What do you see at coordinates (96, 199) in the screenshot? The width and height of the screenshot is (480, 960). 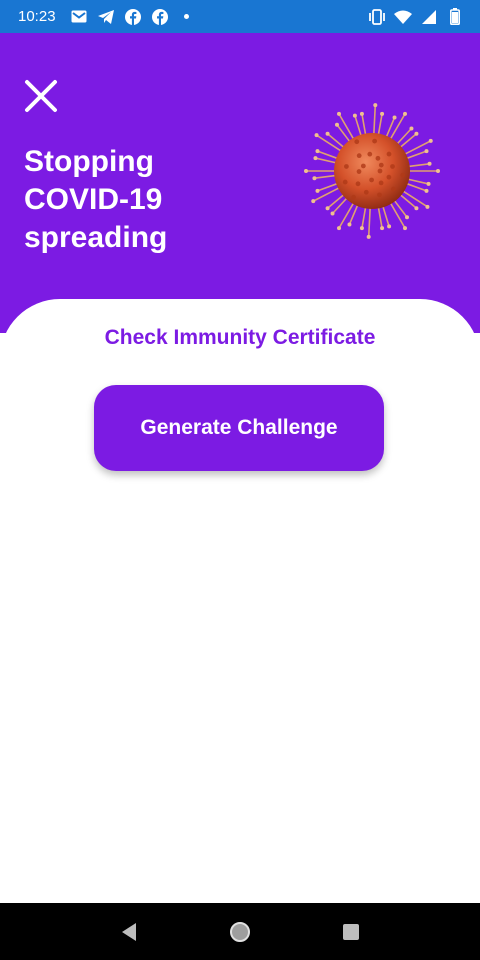 I see `page-title: Stopping COVID-19 spreading` at bounding box center [96, 199].